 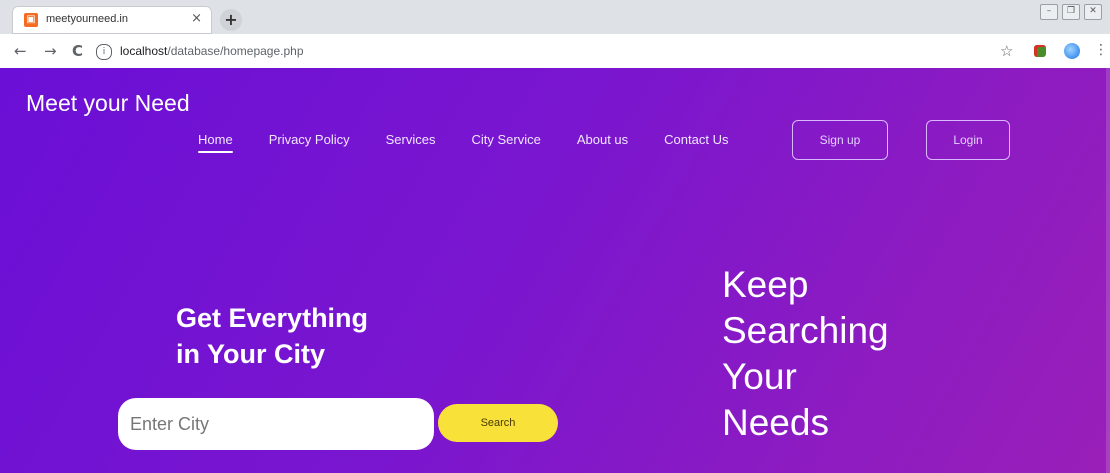 What do you see at coordinates (696, 142) in the screenshot?
I see `nav-contact-us: Contact Us` at bounding box center [696, 142].